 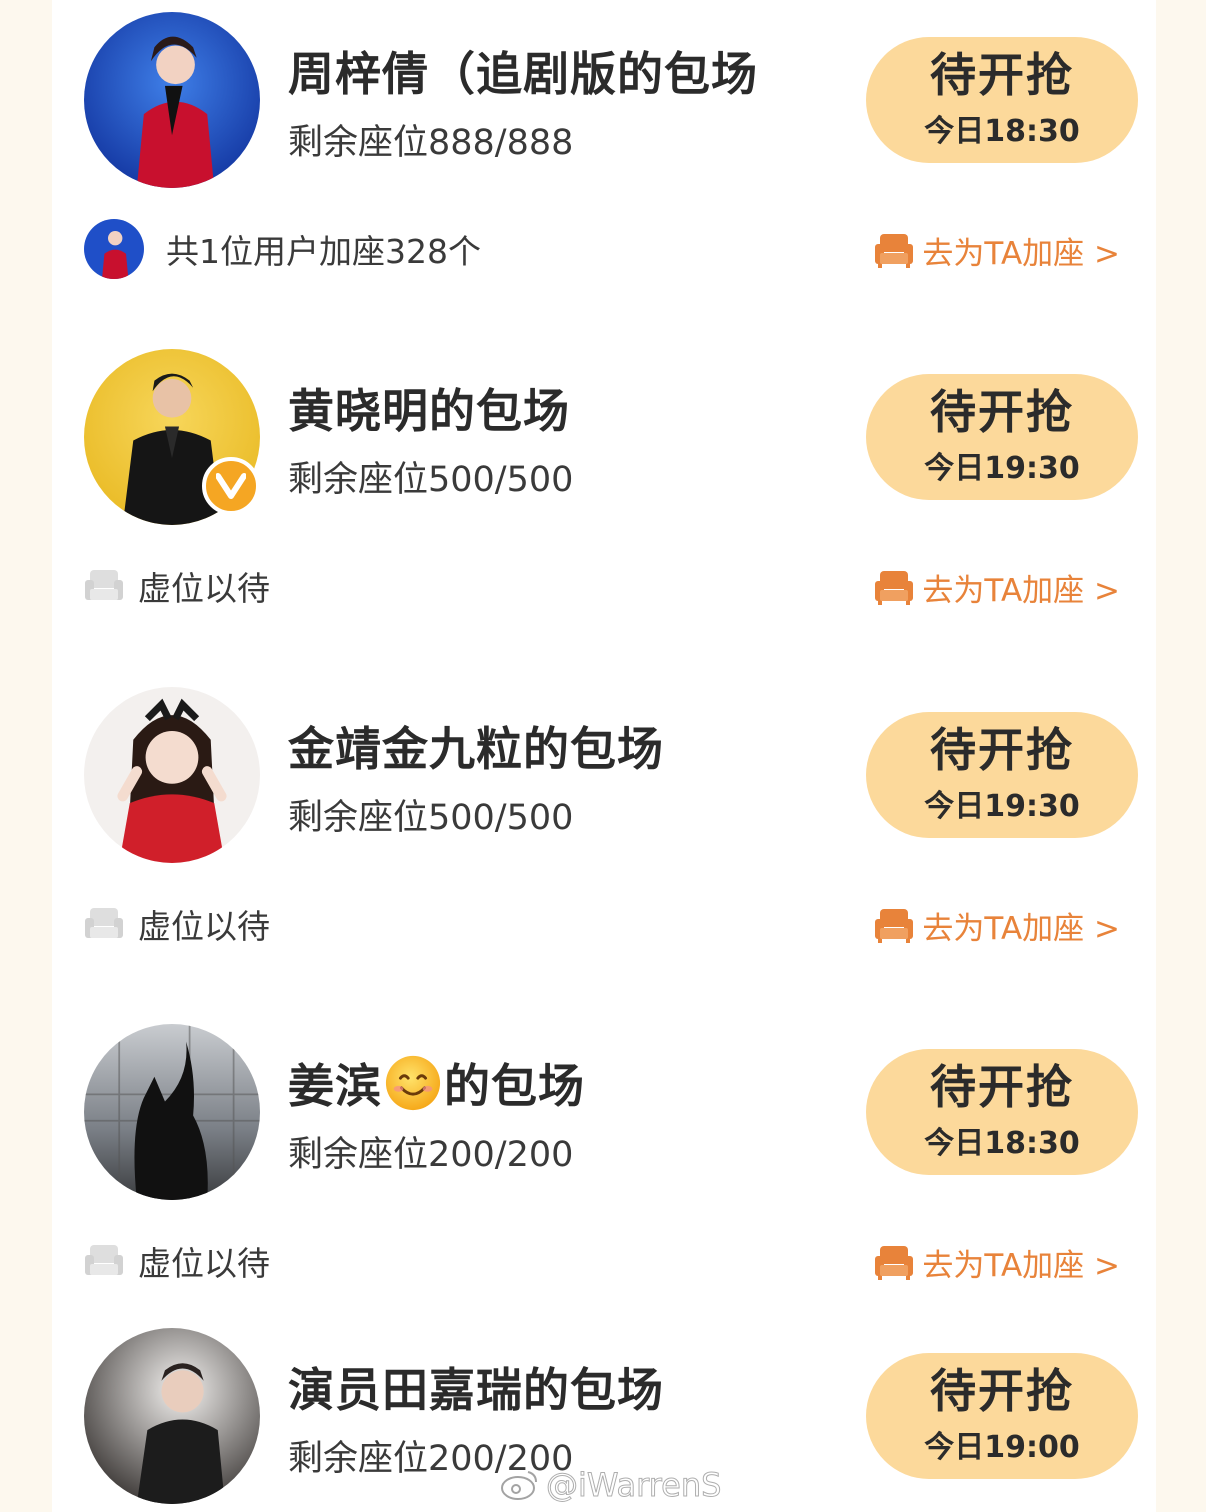 I want to click on screening-title: 金靖金九粒的包场, so click(x=476, y=749).